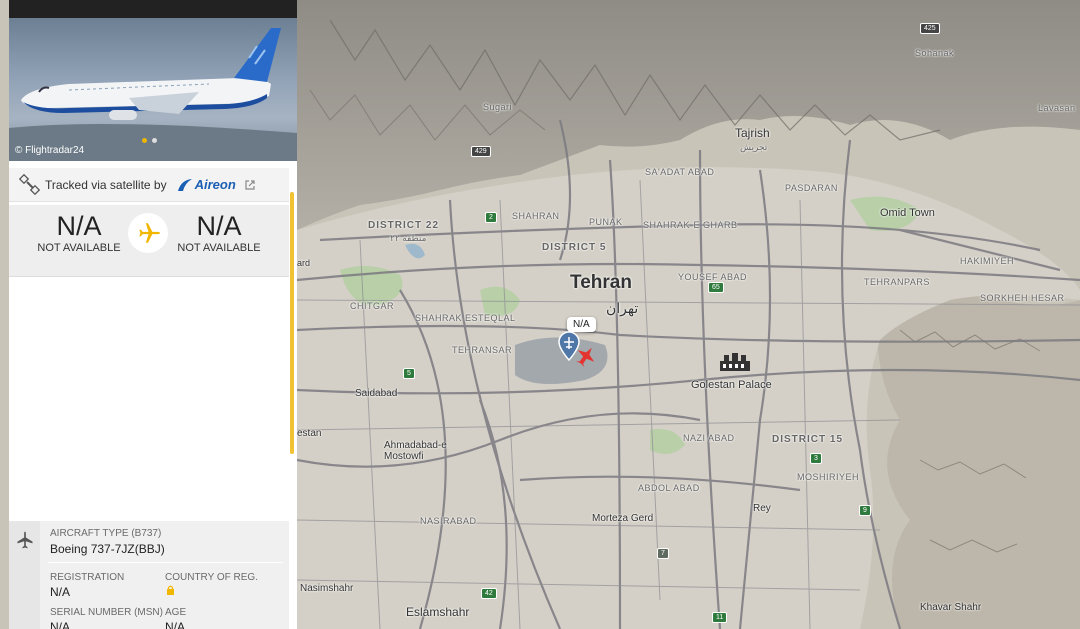 This screenshot has height=629, width=1080. Describe the element at coordinates (170, 590) in the screenshot. I see `lock-icon` at that location.